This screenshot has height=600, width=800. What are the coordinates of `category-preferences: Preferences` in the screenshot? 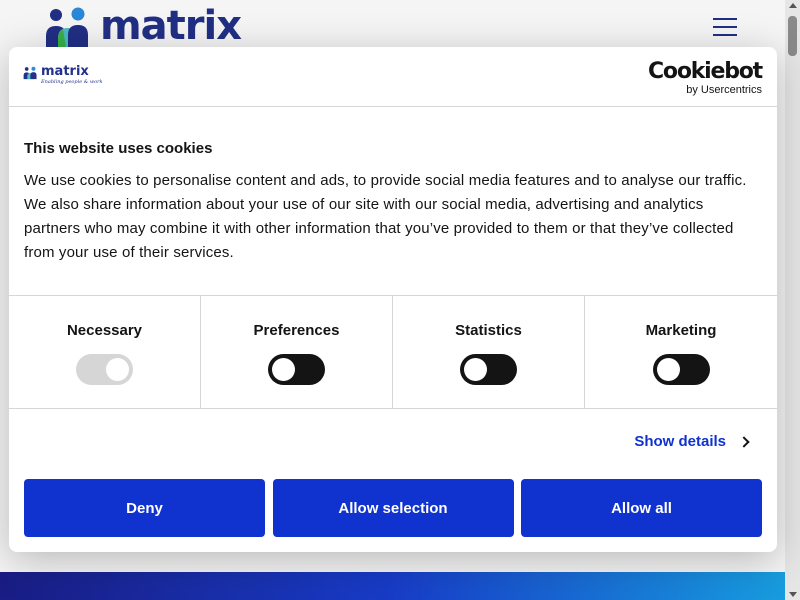 It's located at (297, 352).